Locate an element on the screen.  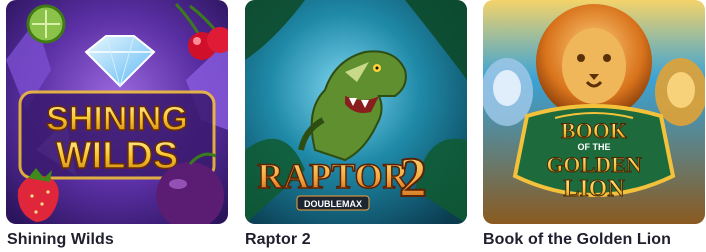
game-title: Raptor 2 is located at coordinates (278, 240).